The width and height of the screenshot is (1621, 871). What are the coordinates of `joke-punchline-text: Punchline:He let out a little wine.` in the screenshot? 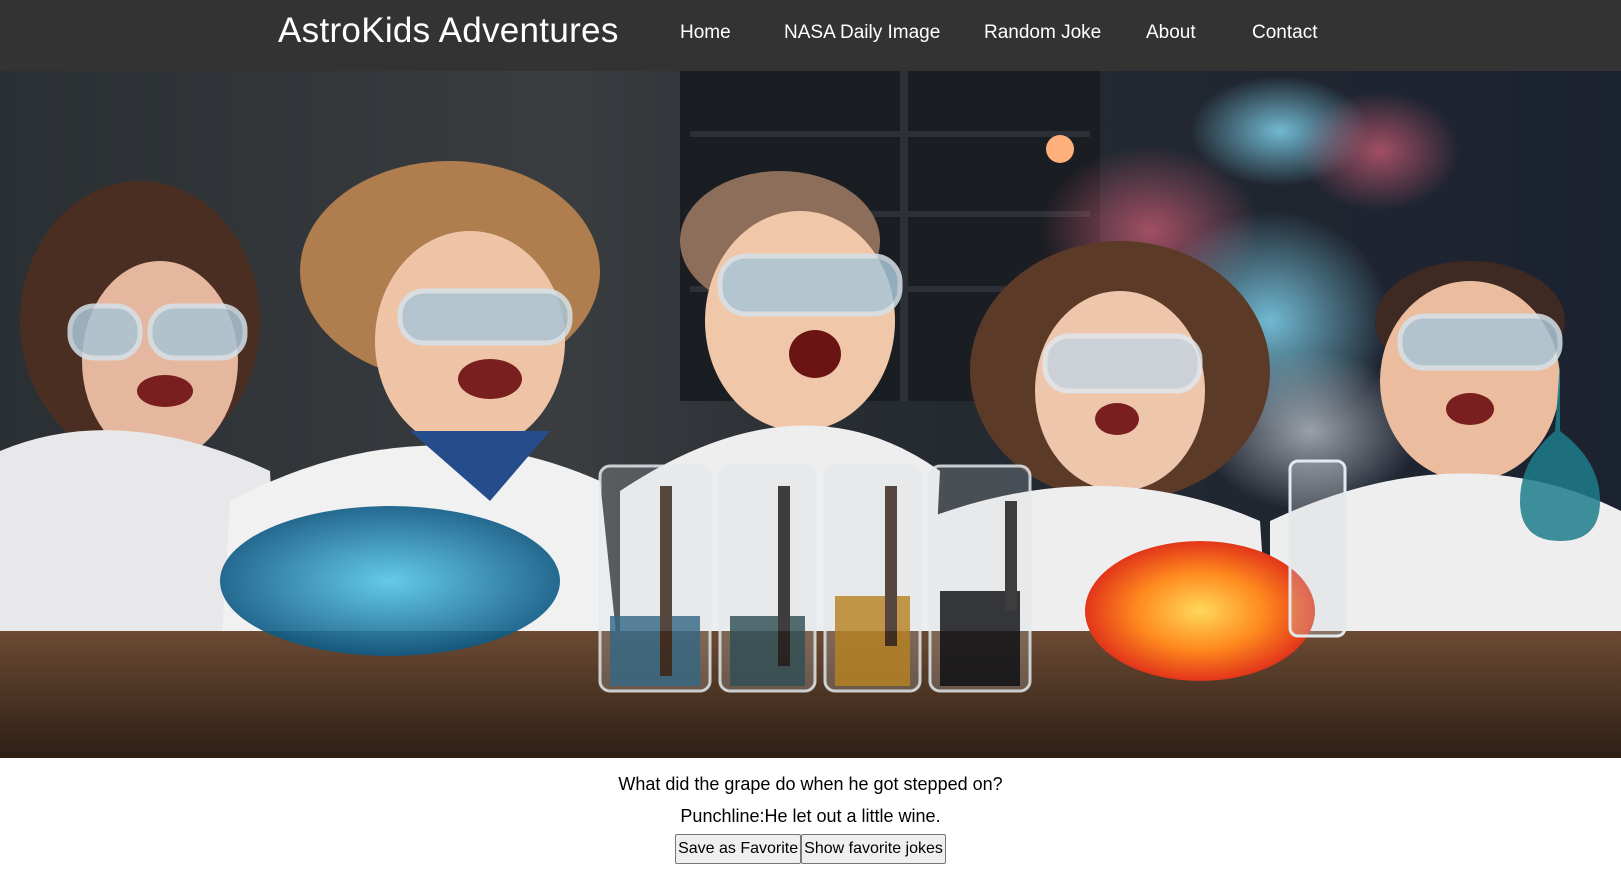 It's located at (810, 816).